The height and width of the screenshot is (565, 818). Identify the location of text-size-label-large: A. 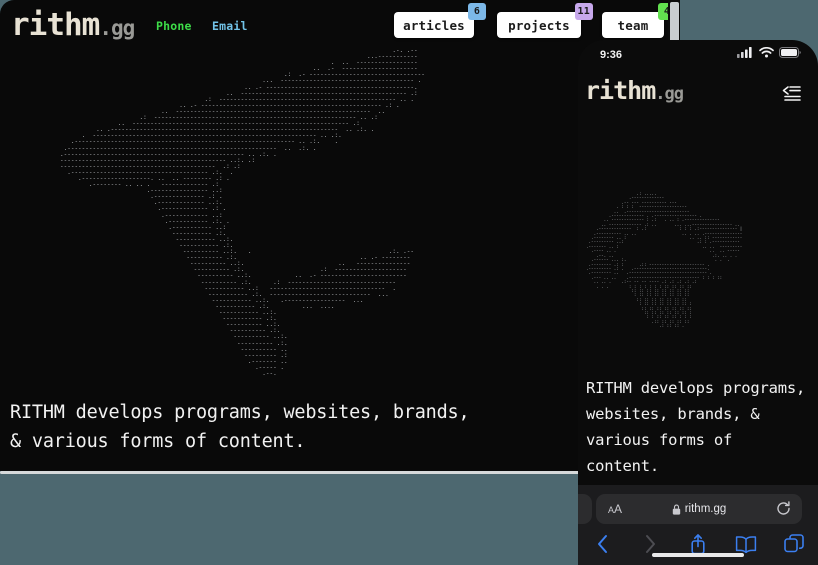
(618, 509).